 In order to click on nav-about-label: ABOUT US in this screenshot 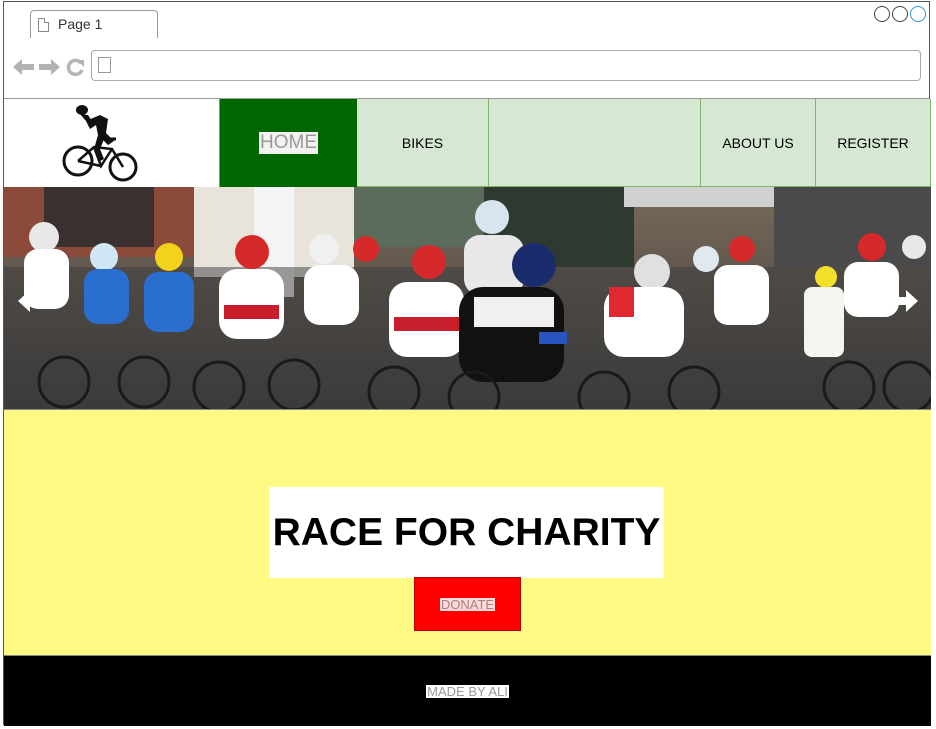, I will do `click(758, 142)`.